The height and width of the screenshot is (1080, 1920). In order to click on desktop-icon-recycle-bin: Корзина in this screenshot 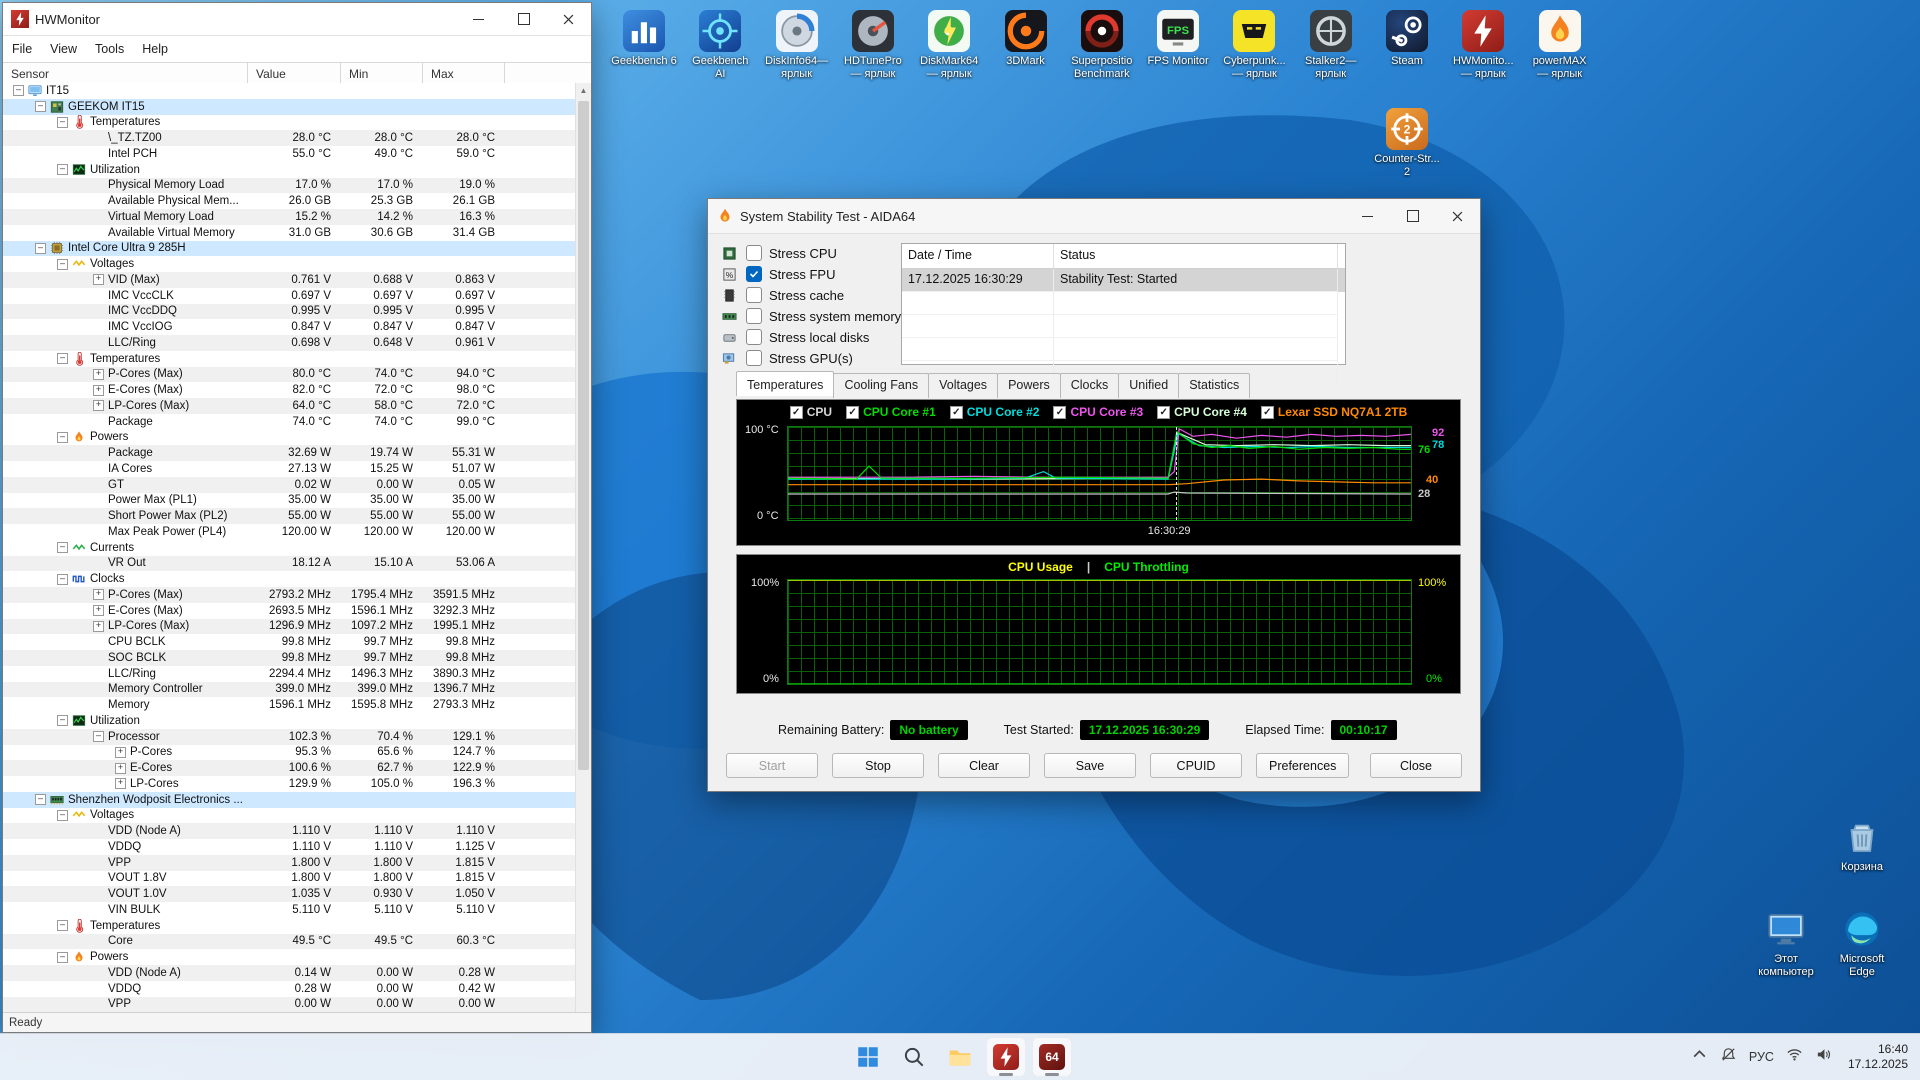, I will do `click(1862, 845)`.